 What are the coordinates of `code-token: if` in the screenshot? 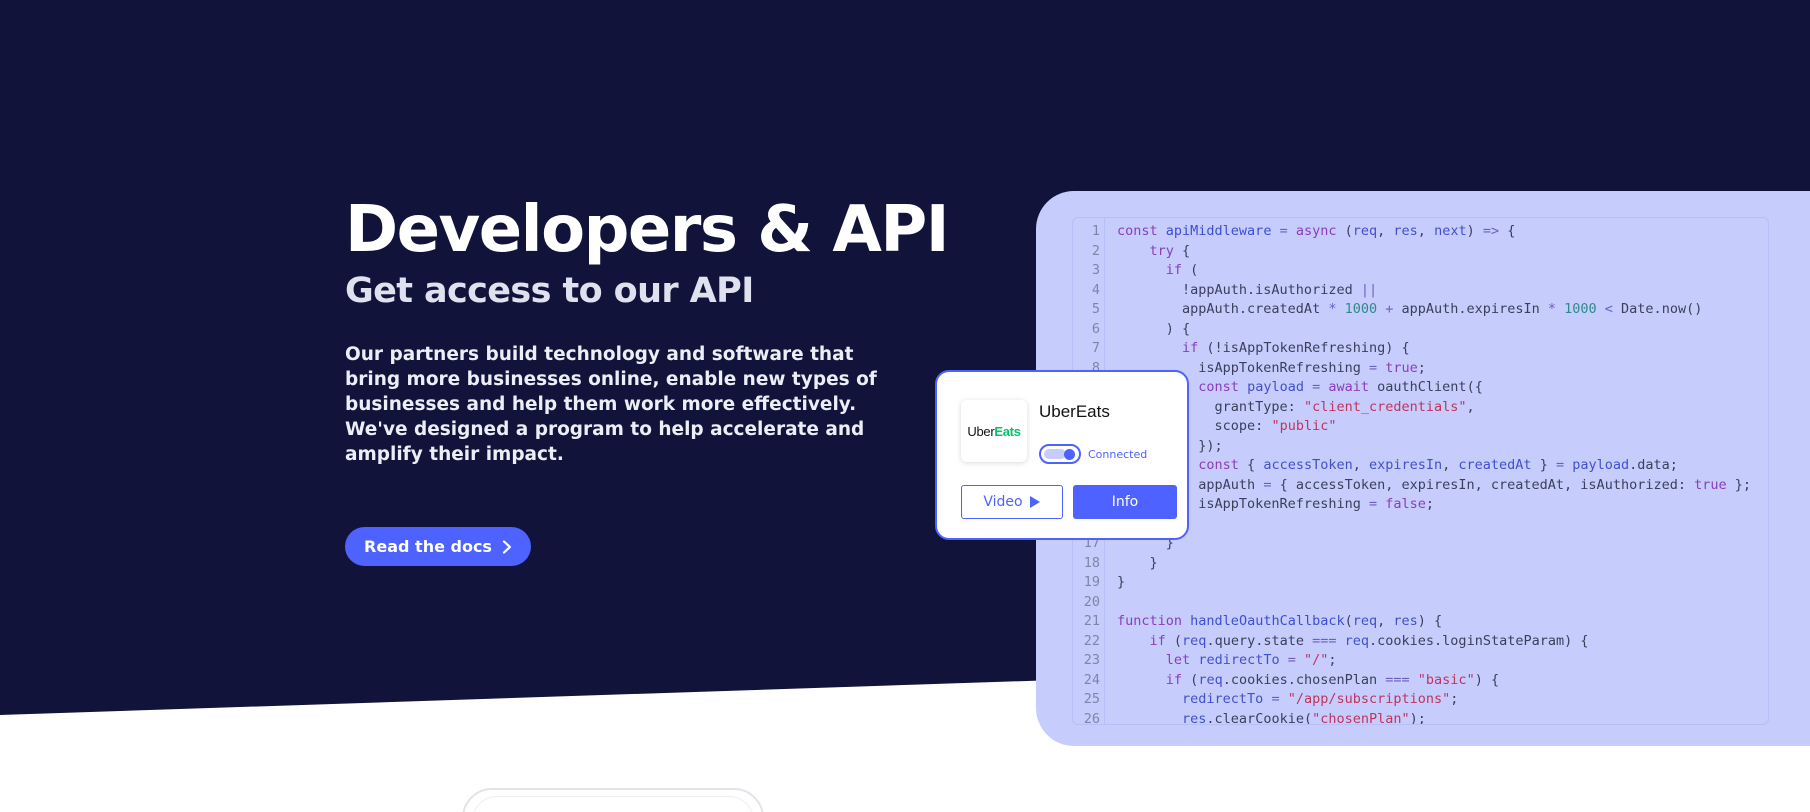 It's located at (1174, 679).